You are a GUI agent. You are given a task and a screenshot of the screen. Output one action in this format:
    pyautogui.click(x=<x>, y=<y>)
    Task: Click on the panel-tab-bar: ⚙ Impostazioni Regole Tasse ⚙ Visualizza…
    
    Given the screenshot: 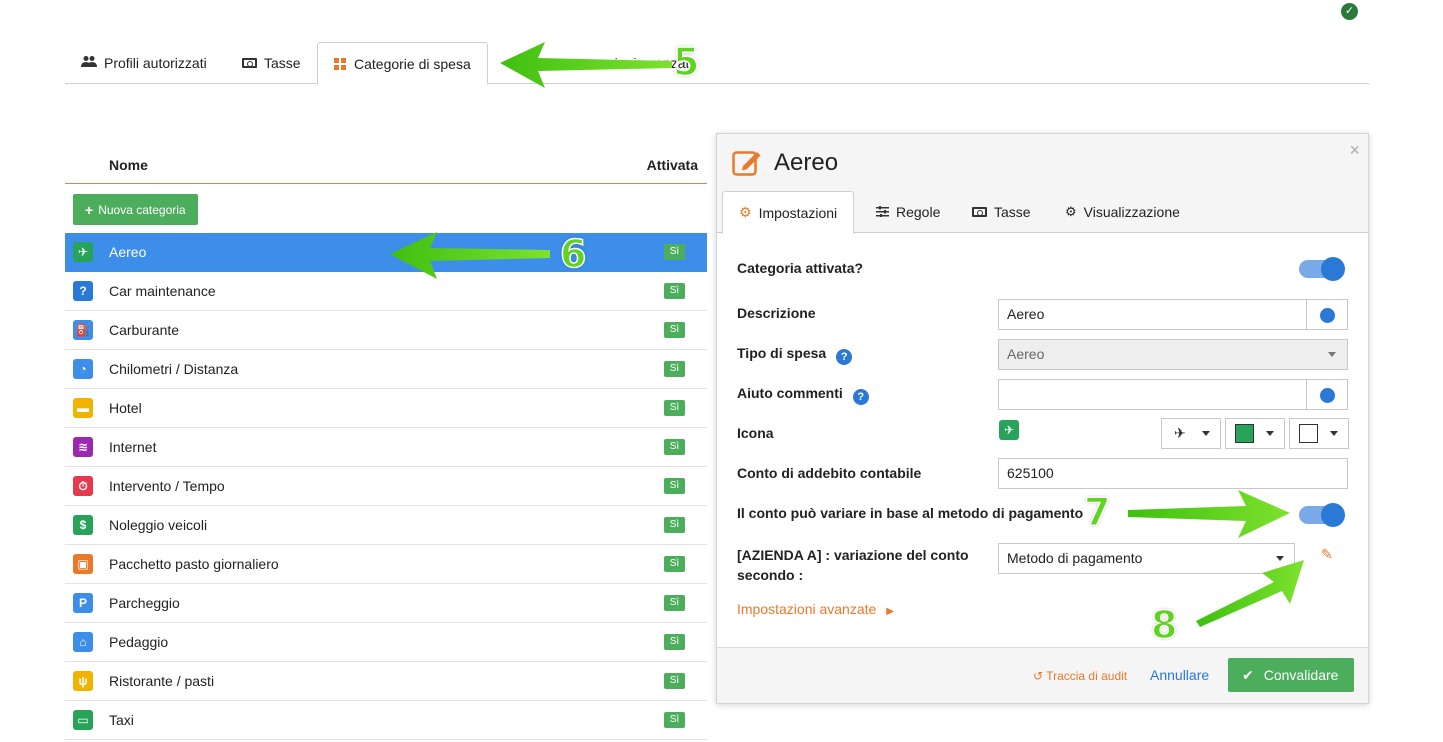 What is the action you would take?
    pyautogui.click(x=1042, y=210)
    